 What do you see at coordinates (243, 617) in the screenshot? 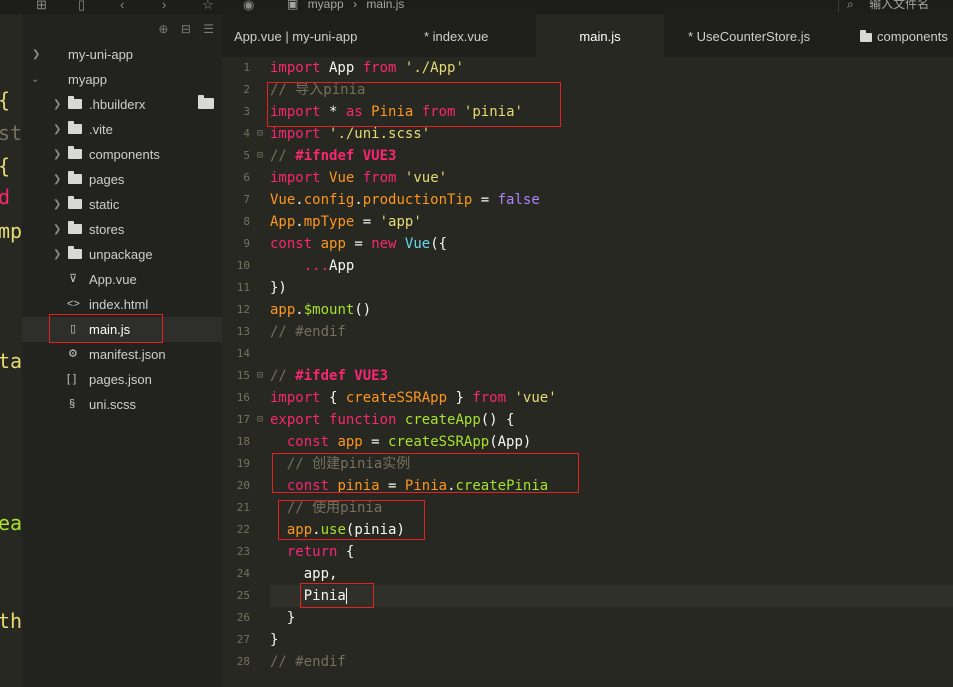
I see `line-number: 26` at bounding box center [243, 617].